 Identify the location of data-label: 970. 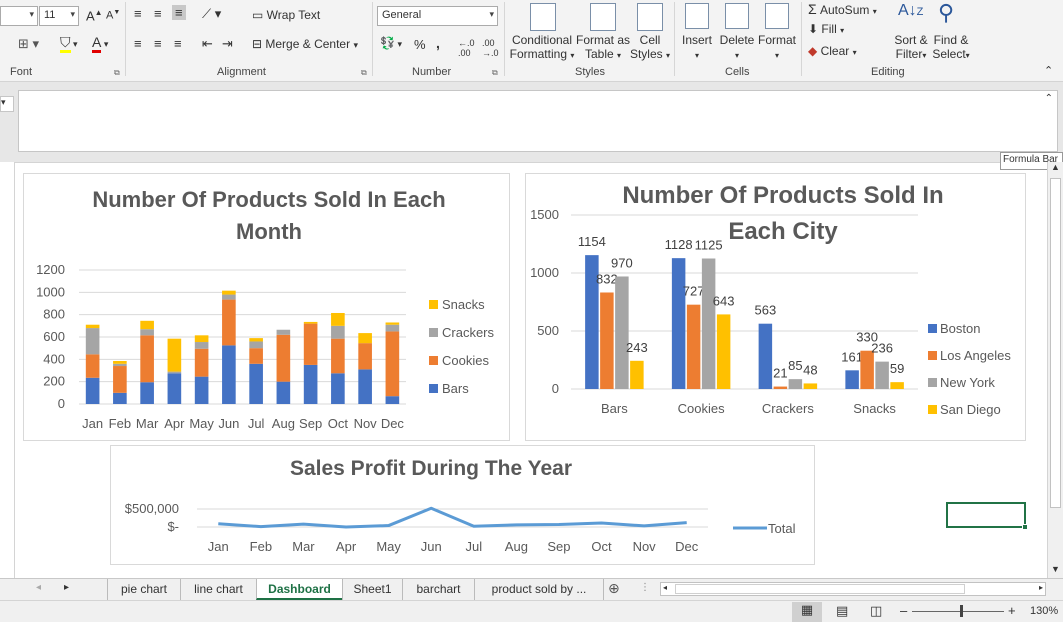
(622, 262).